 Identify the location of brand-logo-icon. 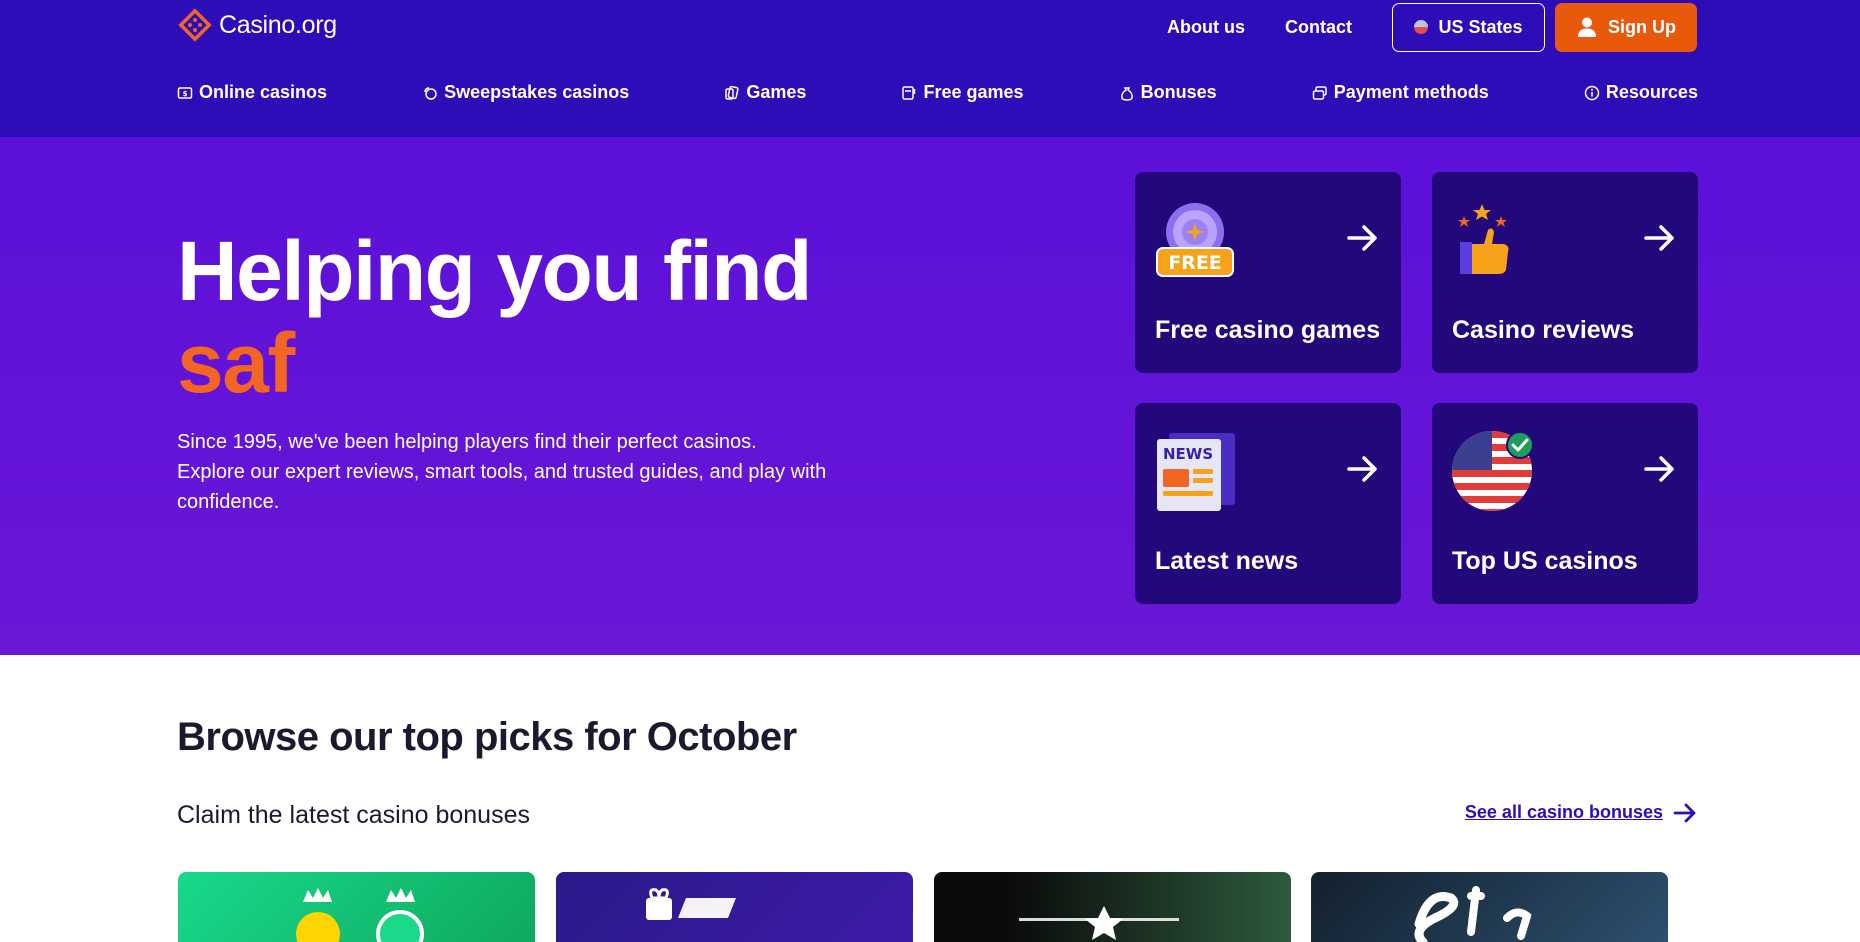
(360, 915).